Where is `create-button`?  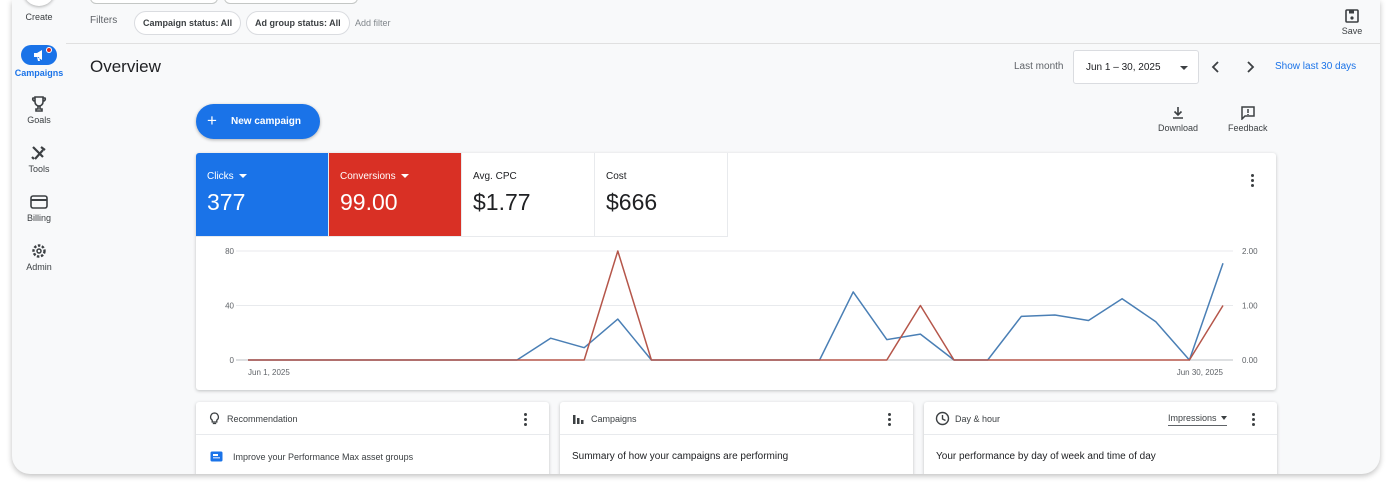
create-button is located at coordinates (39, 3).